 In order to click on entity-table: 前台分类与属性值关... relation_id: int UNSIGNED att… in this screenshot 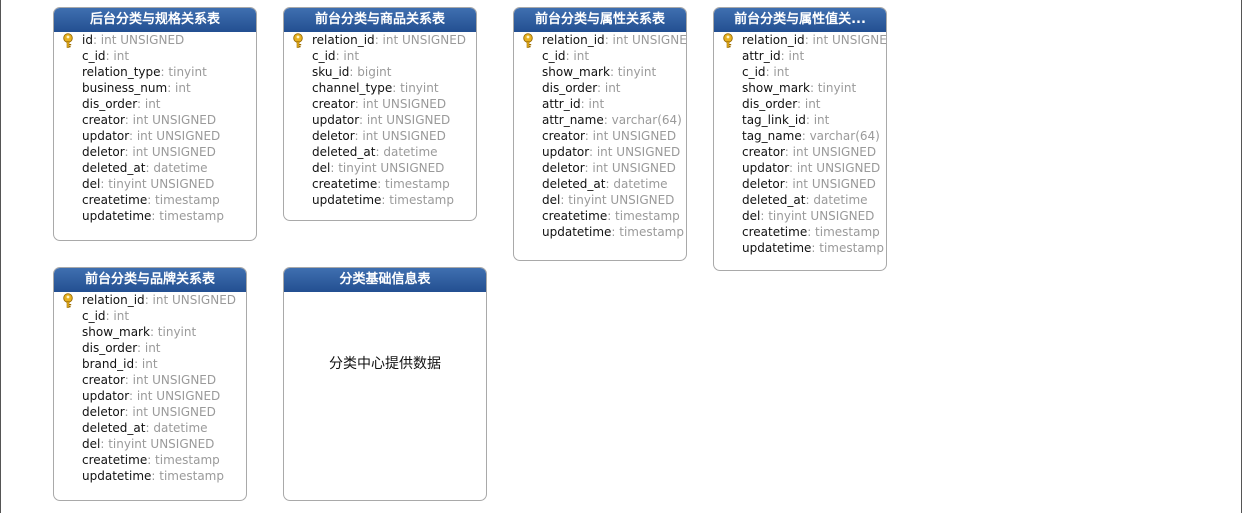, I will do `click(800, 139)`.